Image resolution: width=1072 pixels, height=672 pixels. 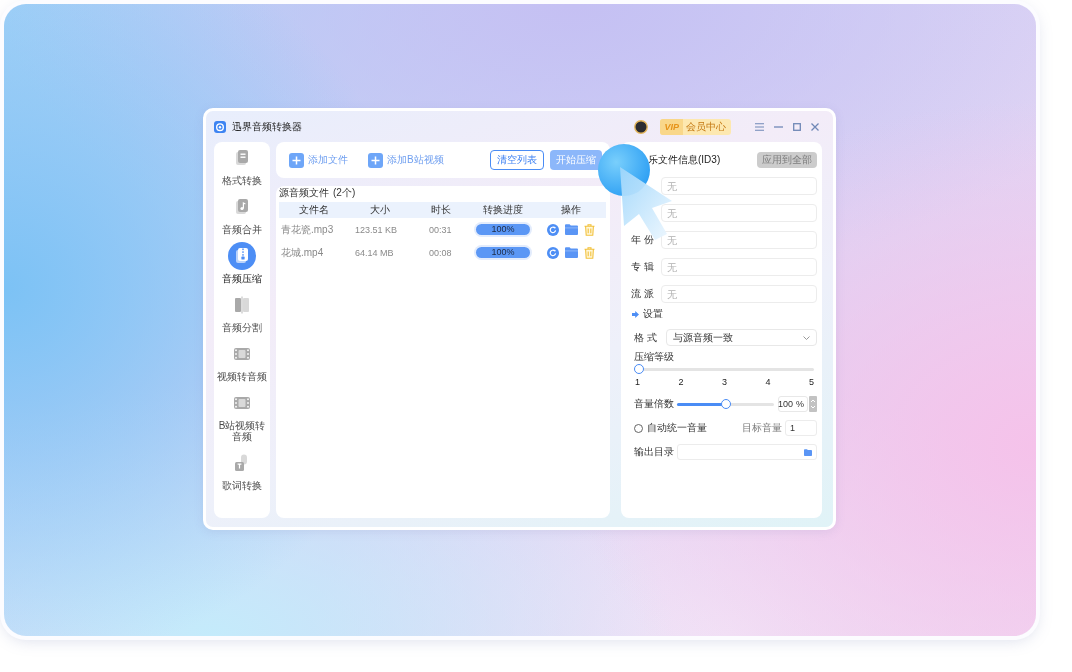 What do you see at coordinates (242, 415) in the screenshot?
I see `sidebar-item: B站视频转音频` at bounding box center [242, 415].